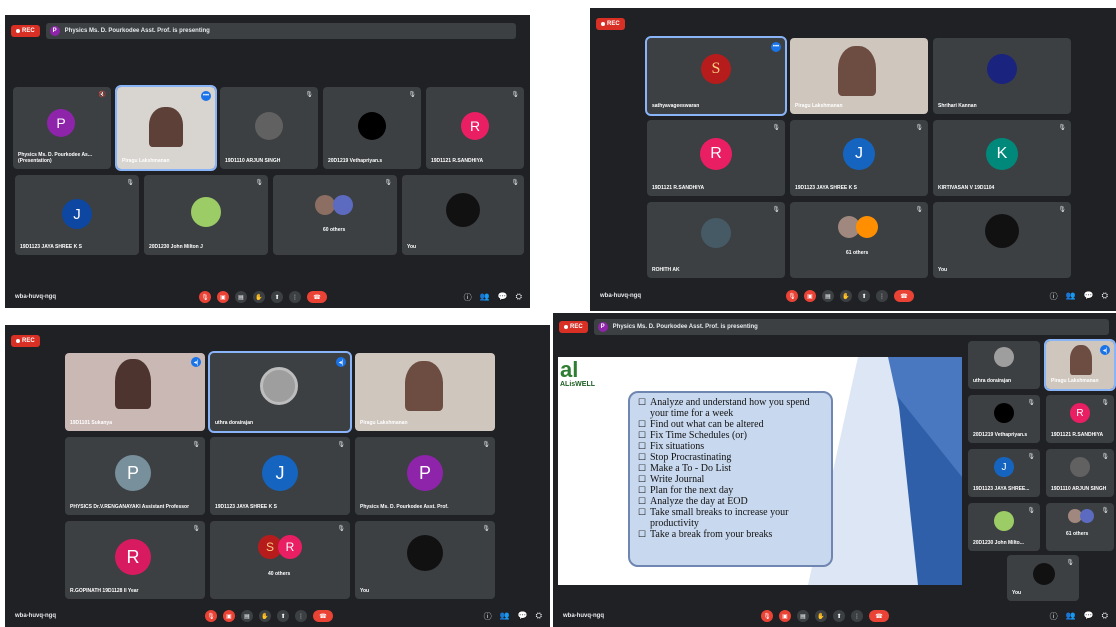 The width and height of the screenshot is (1116, 627). I want to click on others-tile: S R 🎙 40 others, so click(280, 560).